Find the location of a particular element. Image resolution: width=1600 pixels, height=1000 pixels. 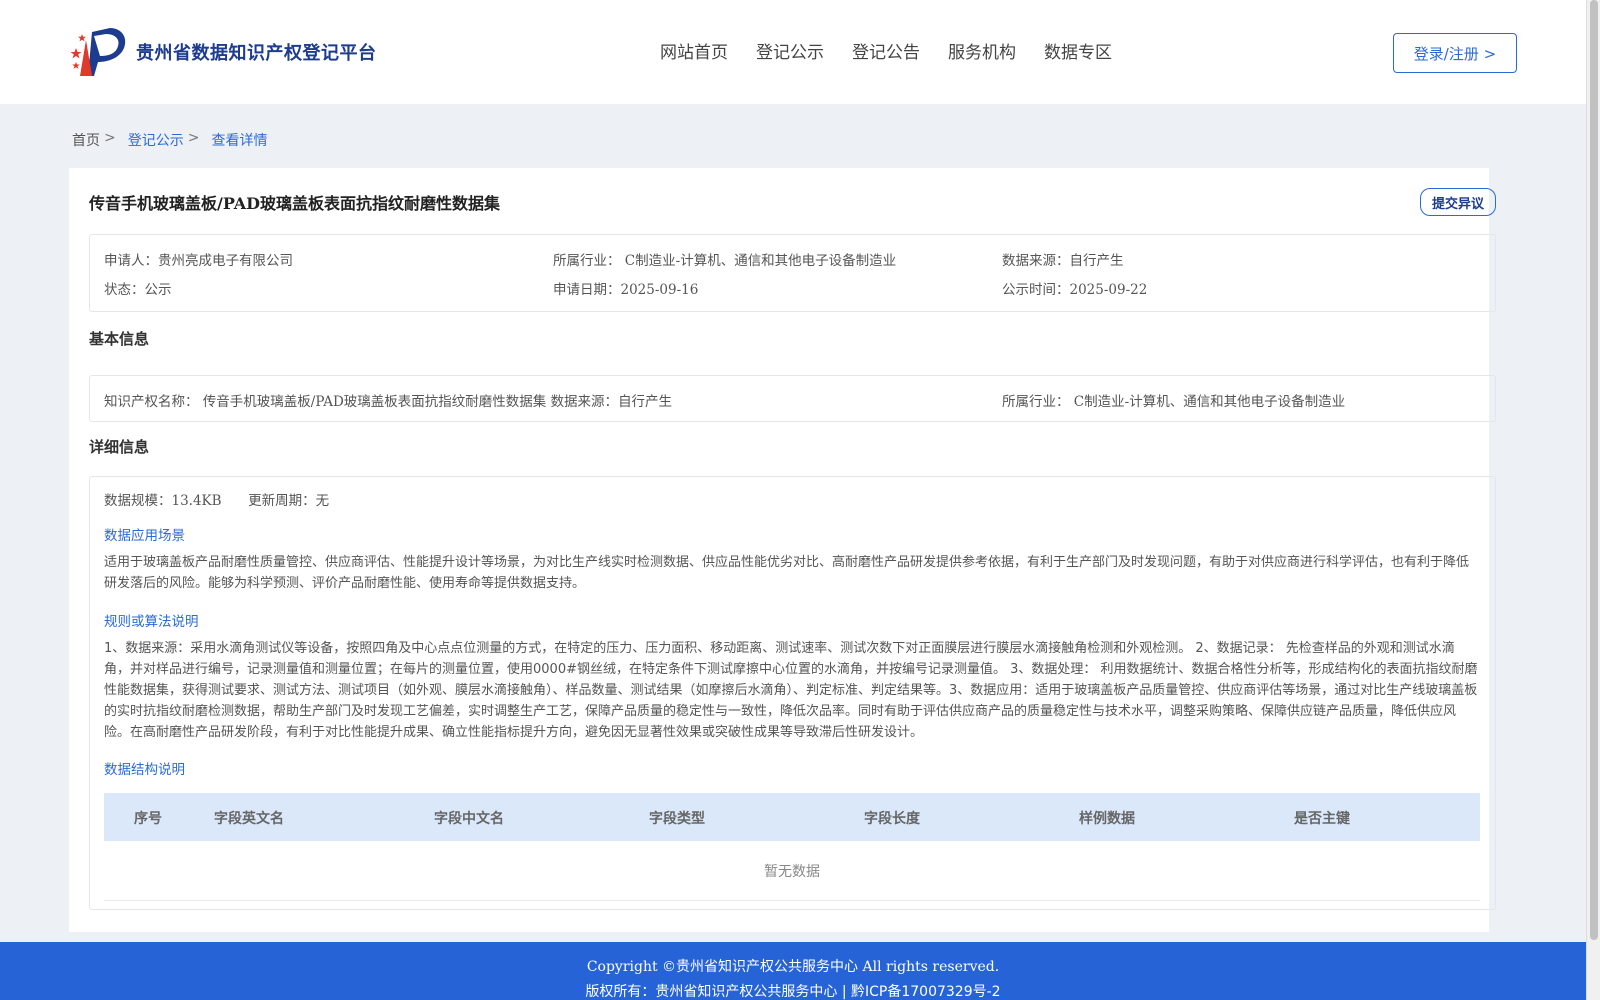

ip-name-value: 传音手机玻璃盖板/PAD玻璃盖板表面抗指纹耐磨性数据集 is located at coordinates (374, 402).